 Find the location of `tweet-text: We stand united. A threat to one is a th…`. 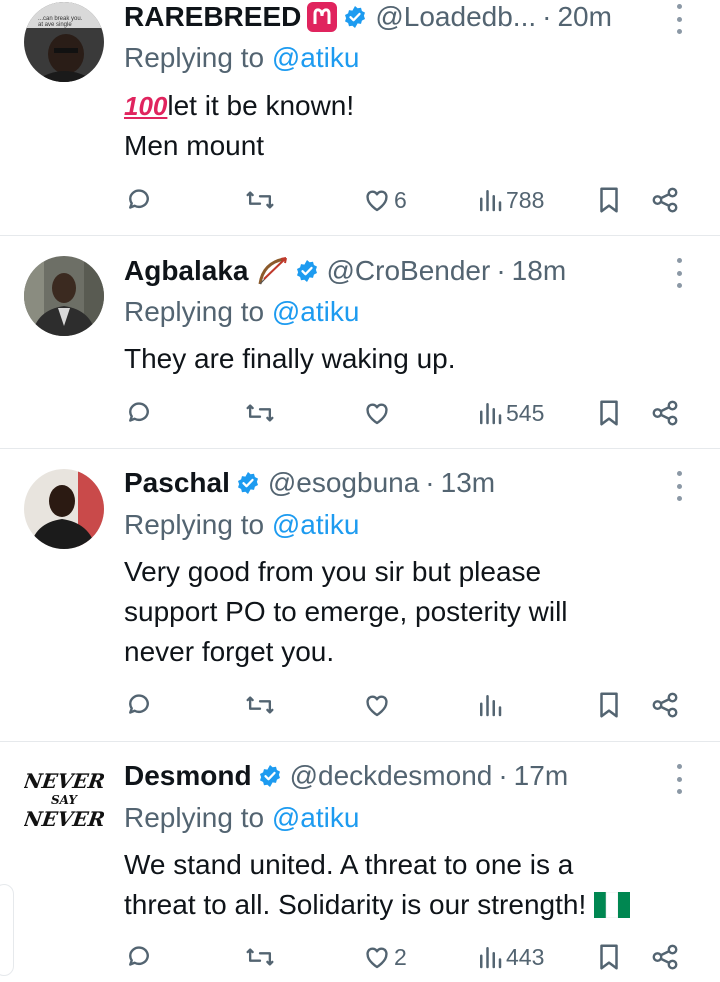

tweet-text: We stand united. A threat to one is a th… is located at coordinates (410, 885).